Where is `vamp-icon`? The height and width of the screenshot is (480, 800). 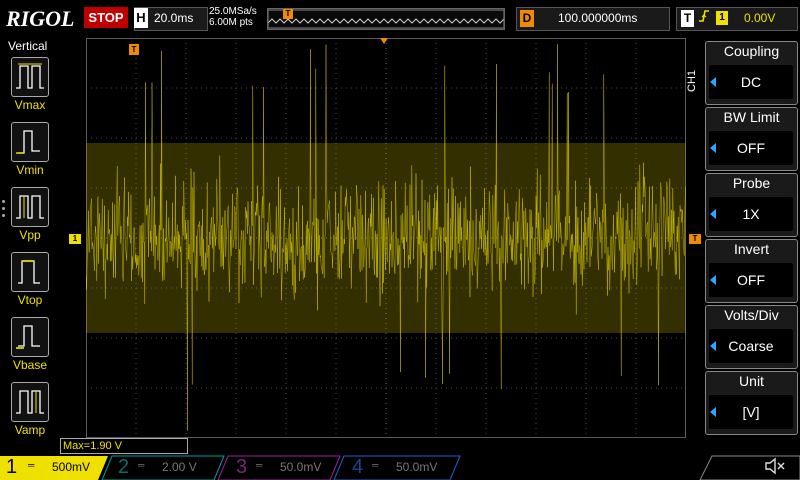
vamp-icon is located at coordinates (30, 404).